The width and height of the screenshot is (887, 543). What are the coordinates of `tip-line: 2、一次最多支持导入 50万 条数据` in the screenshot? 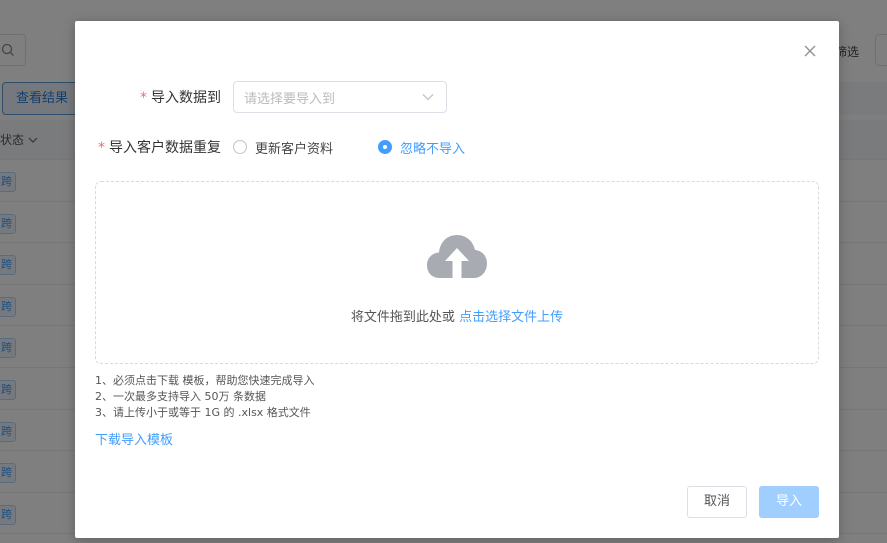 It's located at (180, 396).